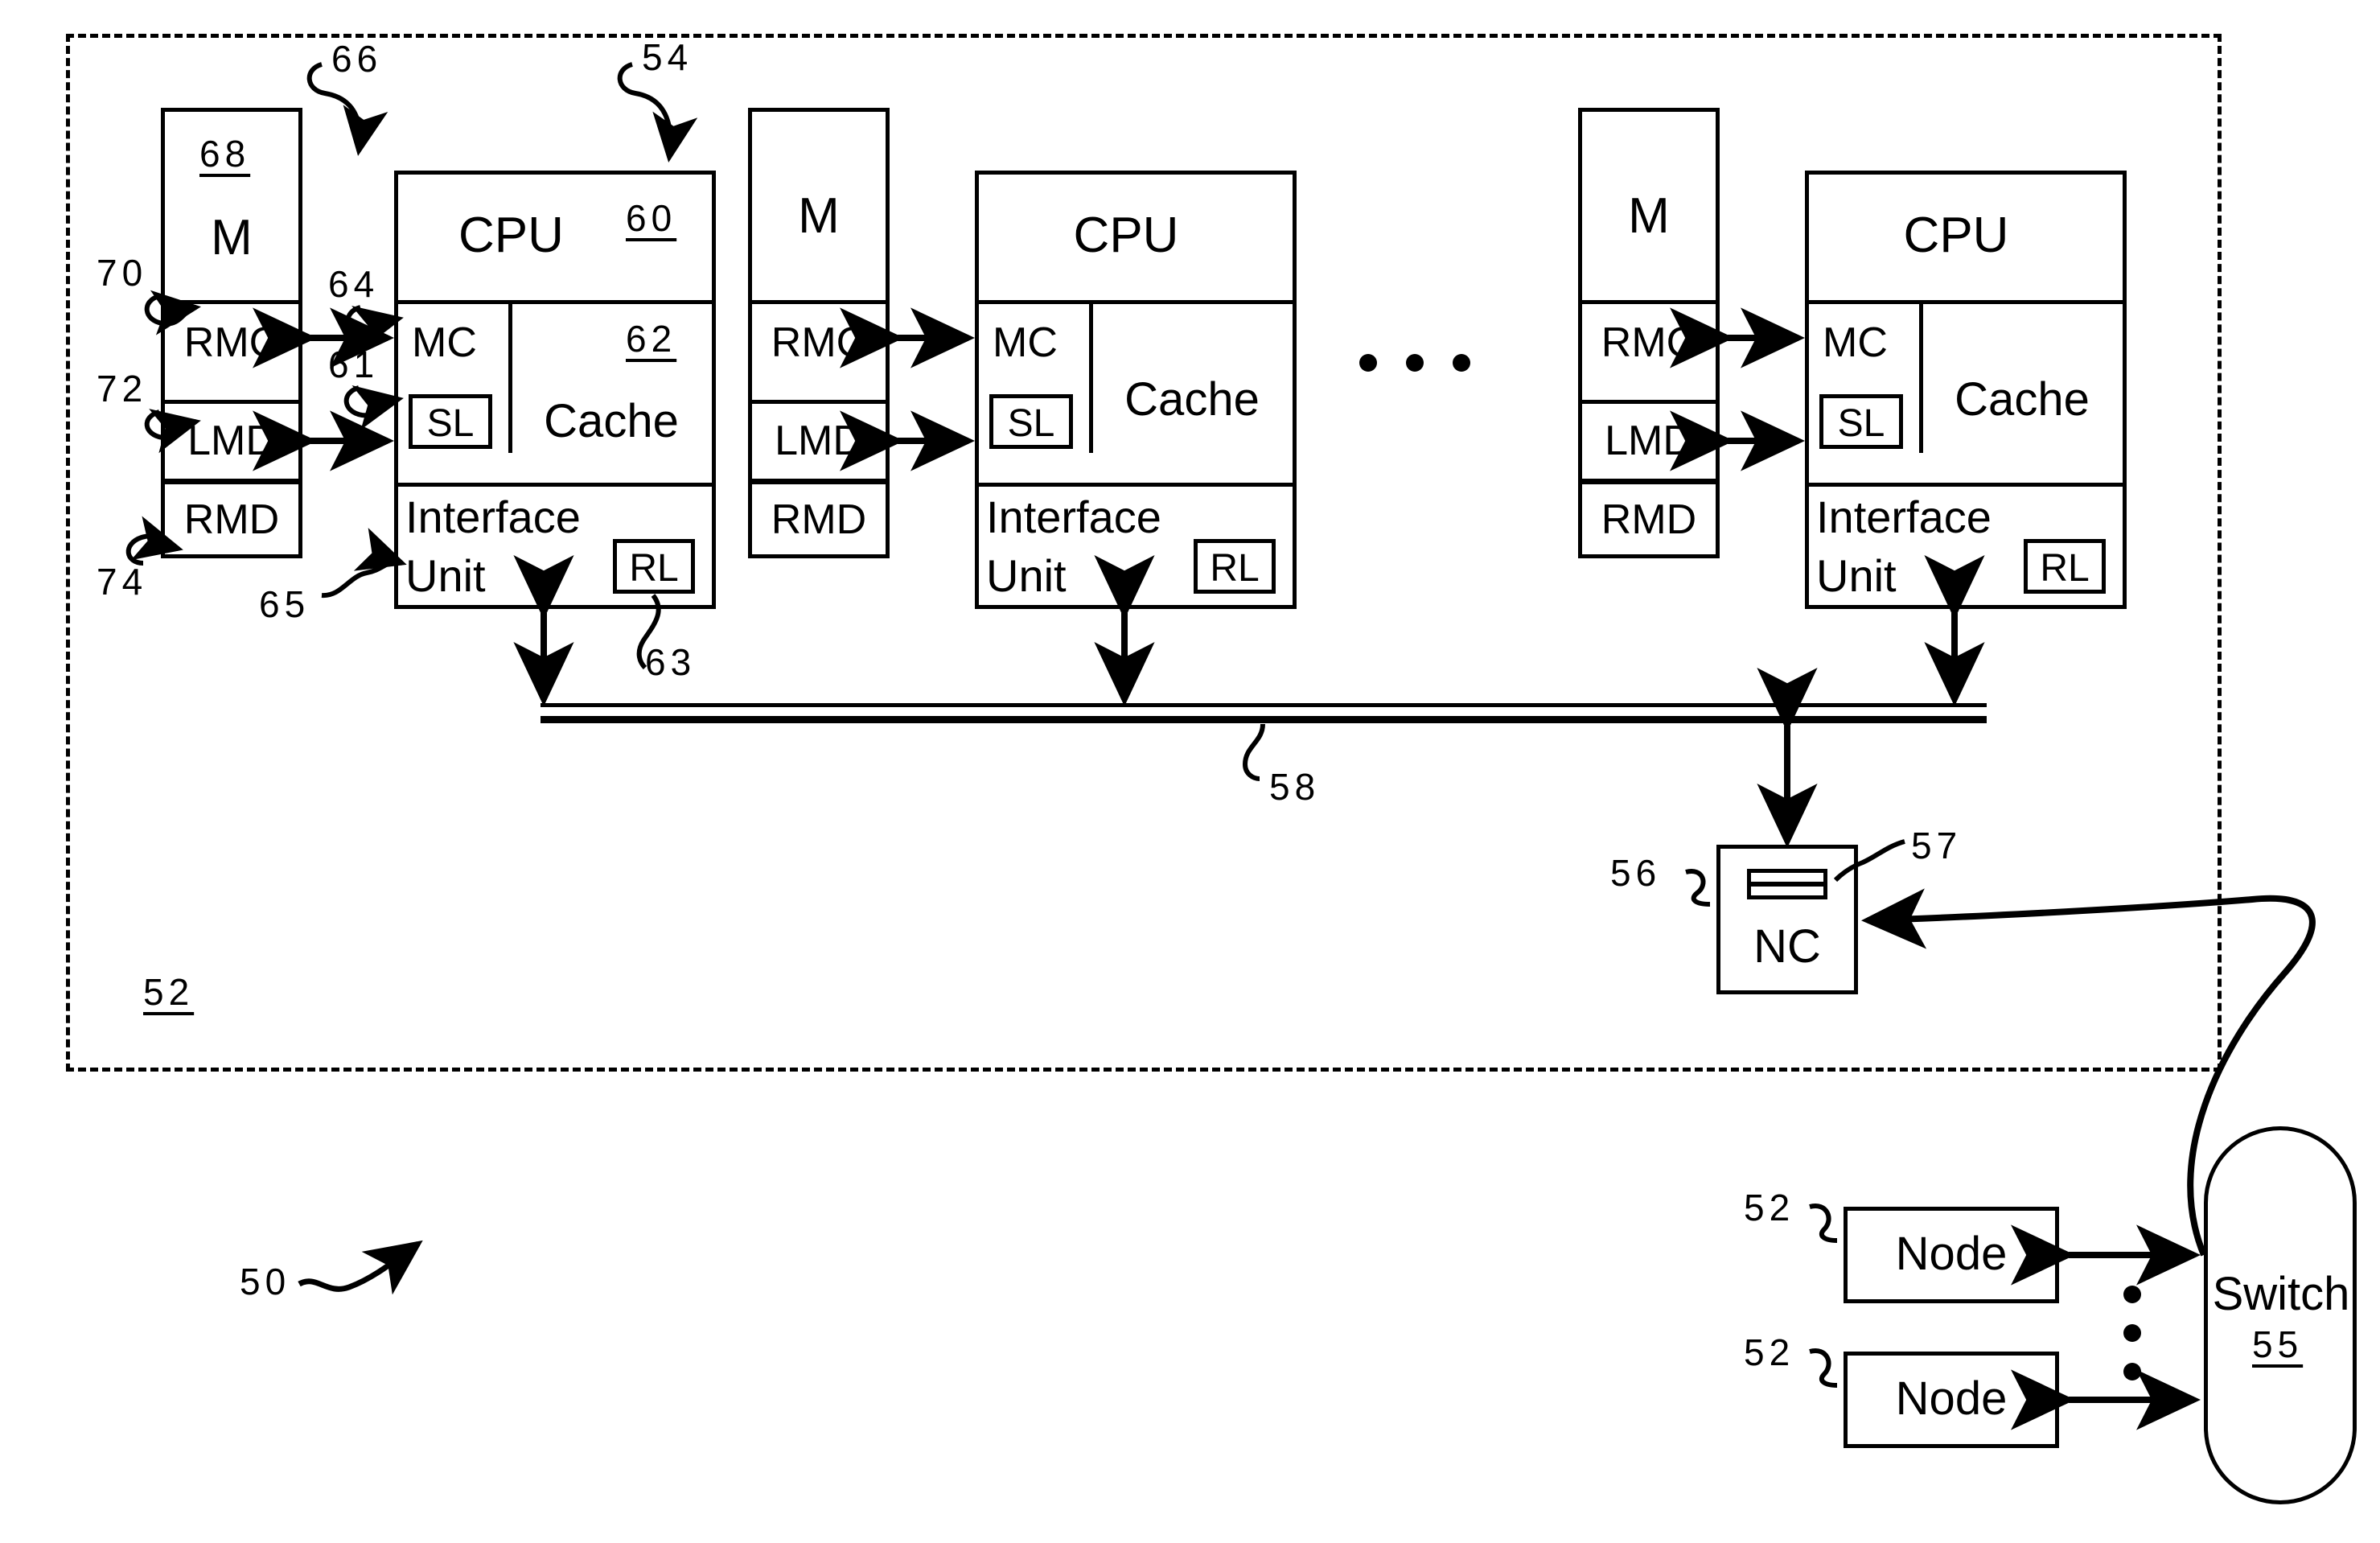 This screenshot has height=1543, width=2380. What do you see at coordinates (446, 575) in the screenshot?
I see `cpu-interface-label-1-line2: Unit` at bounding box center [446, 575].